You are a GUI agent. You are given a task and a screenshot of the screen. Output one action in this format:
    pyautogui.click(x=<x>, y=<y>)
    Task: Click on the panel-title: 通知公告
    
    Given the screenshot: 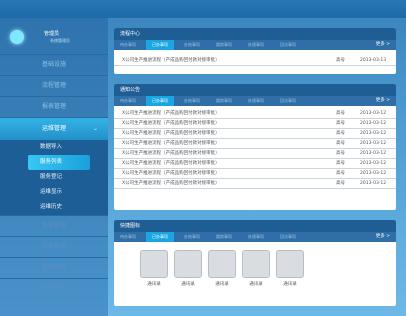 What is the action you would take?
    pyautogui.click(x=255, y=90)
    